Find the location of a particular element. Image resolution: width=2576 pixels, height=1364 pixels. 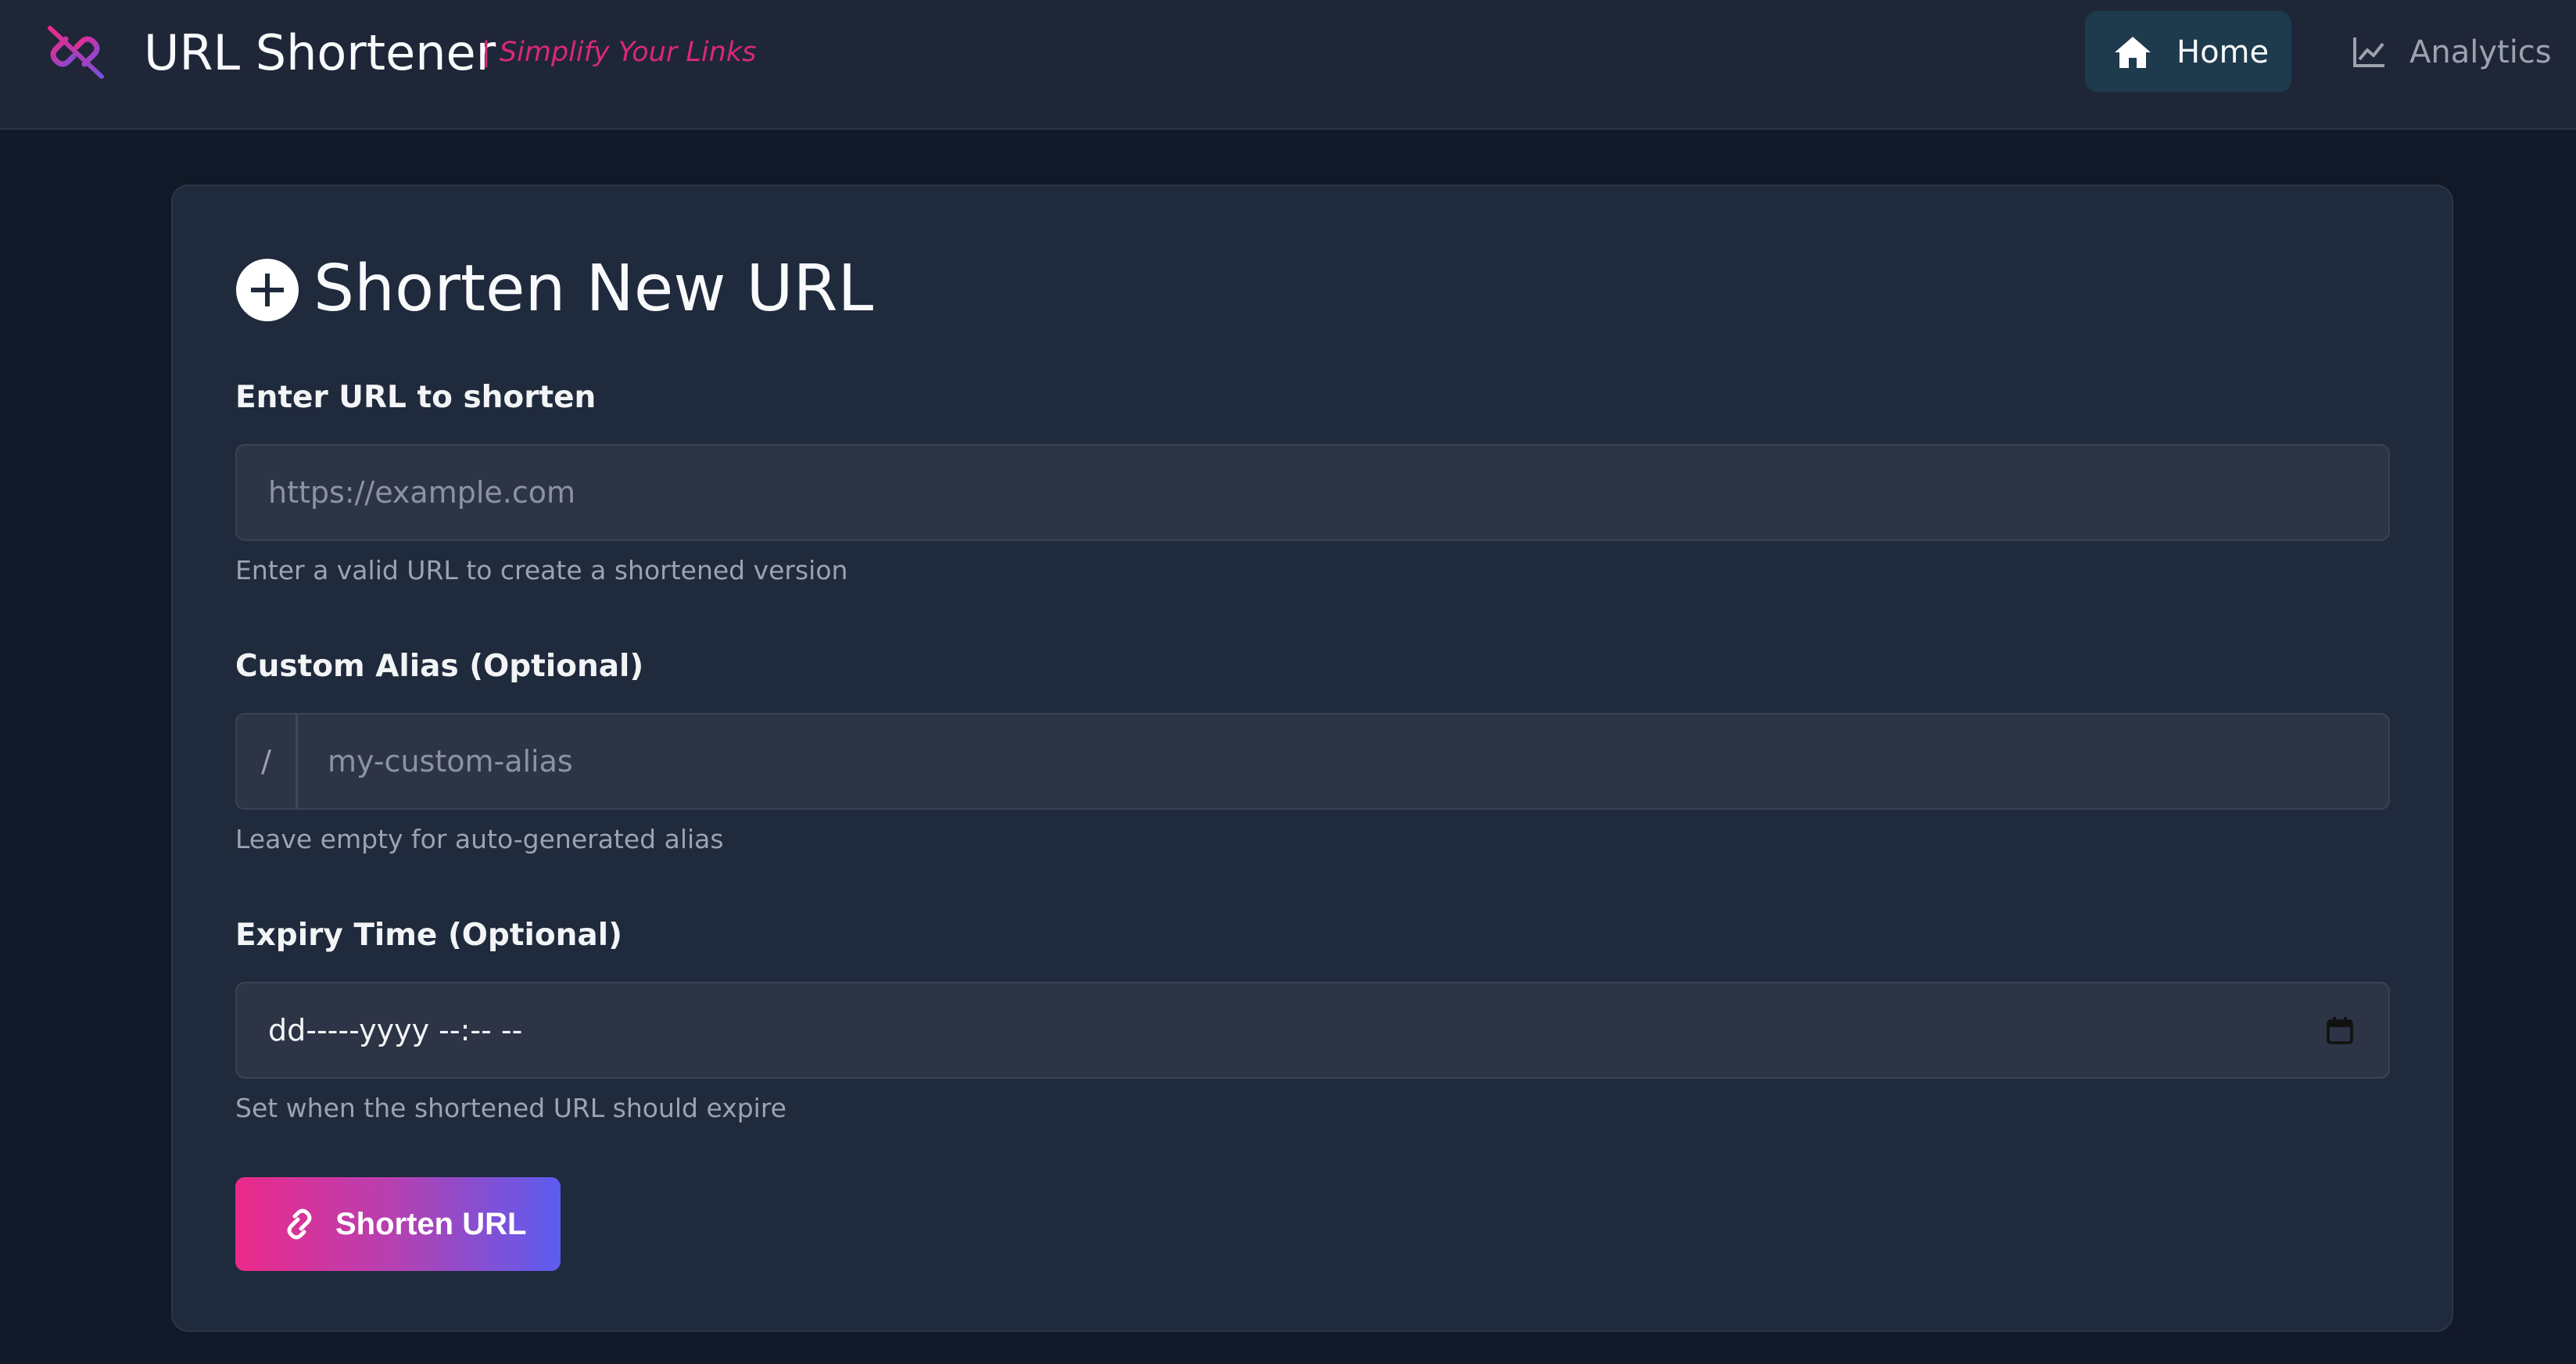

nav-analytics-label: Analytics is located at coordinates (2480, 52).